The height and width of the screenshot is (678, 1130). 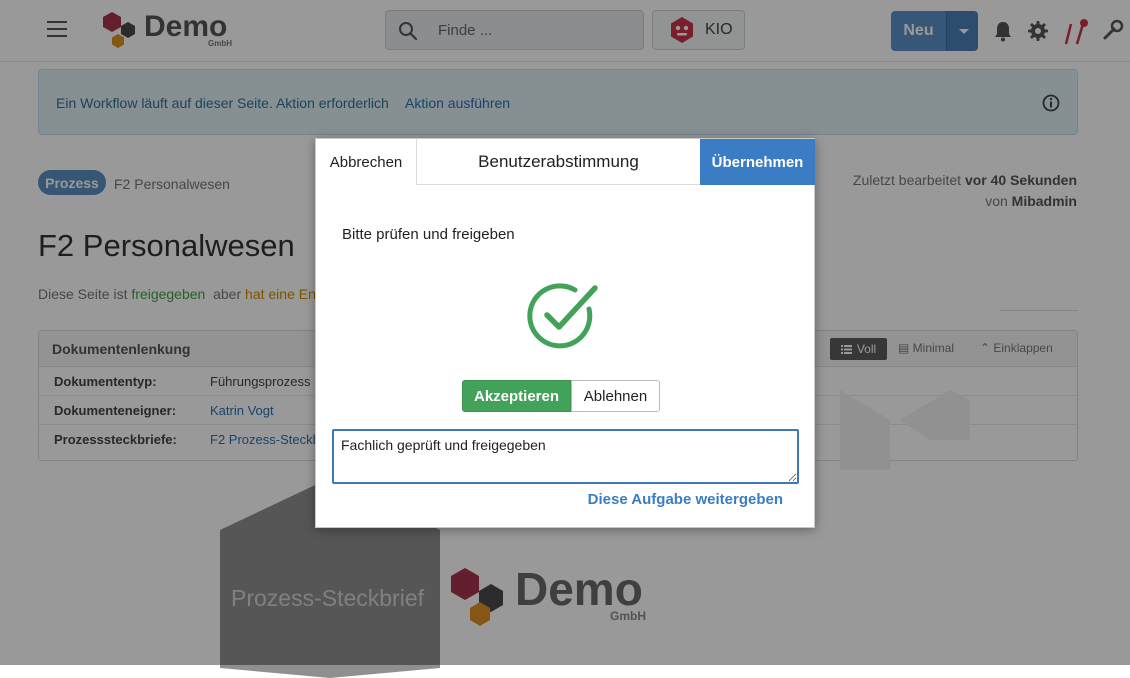 What do you see at coordinates (428, 234) in the screenshot?
I see `dialog-instruction: Bitte prüfen und freigeben` at bounding box center [428, 234].